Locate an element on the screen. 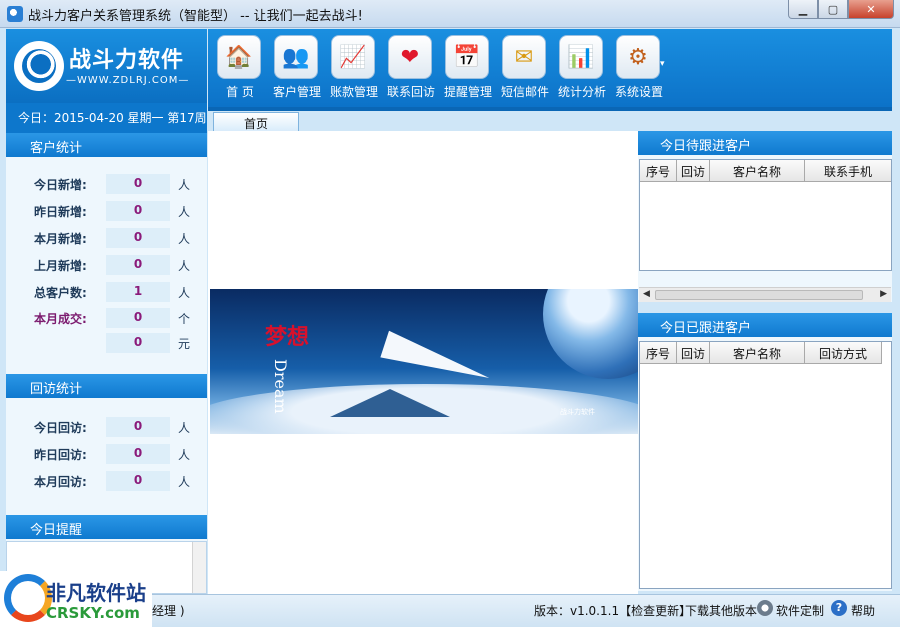 This screenshot has width=900, height=627. stat-row-yesterday-new: 昨日新增: 0 人 is located at coordinates (106, 211).